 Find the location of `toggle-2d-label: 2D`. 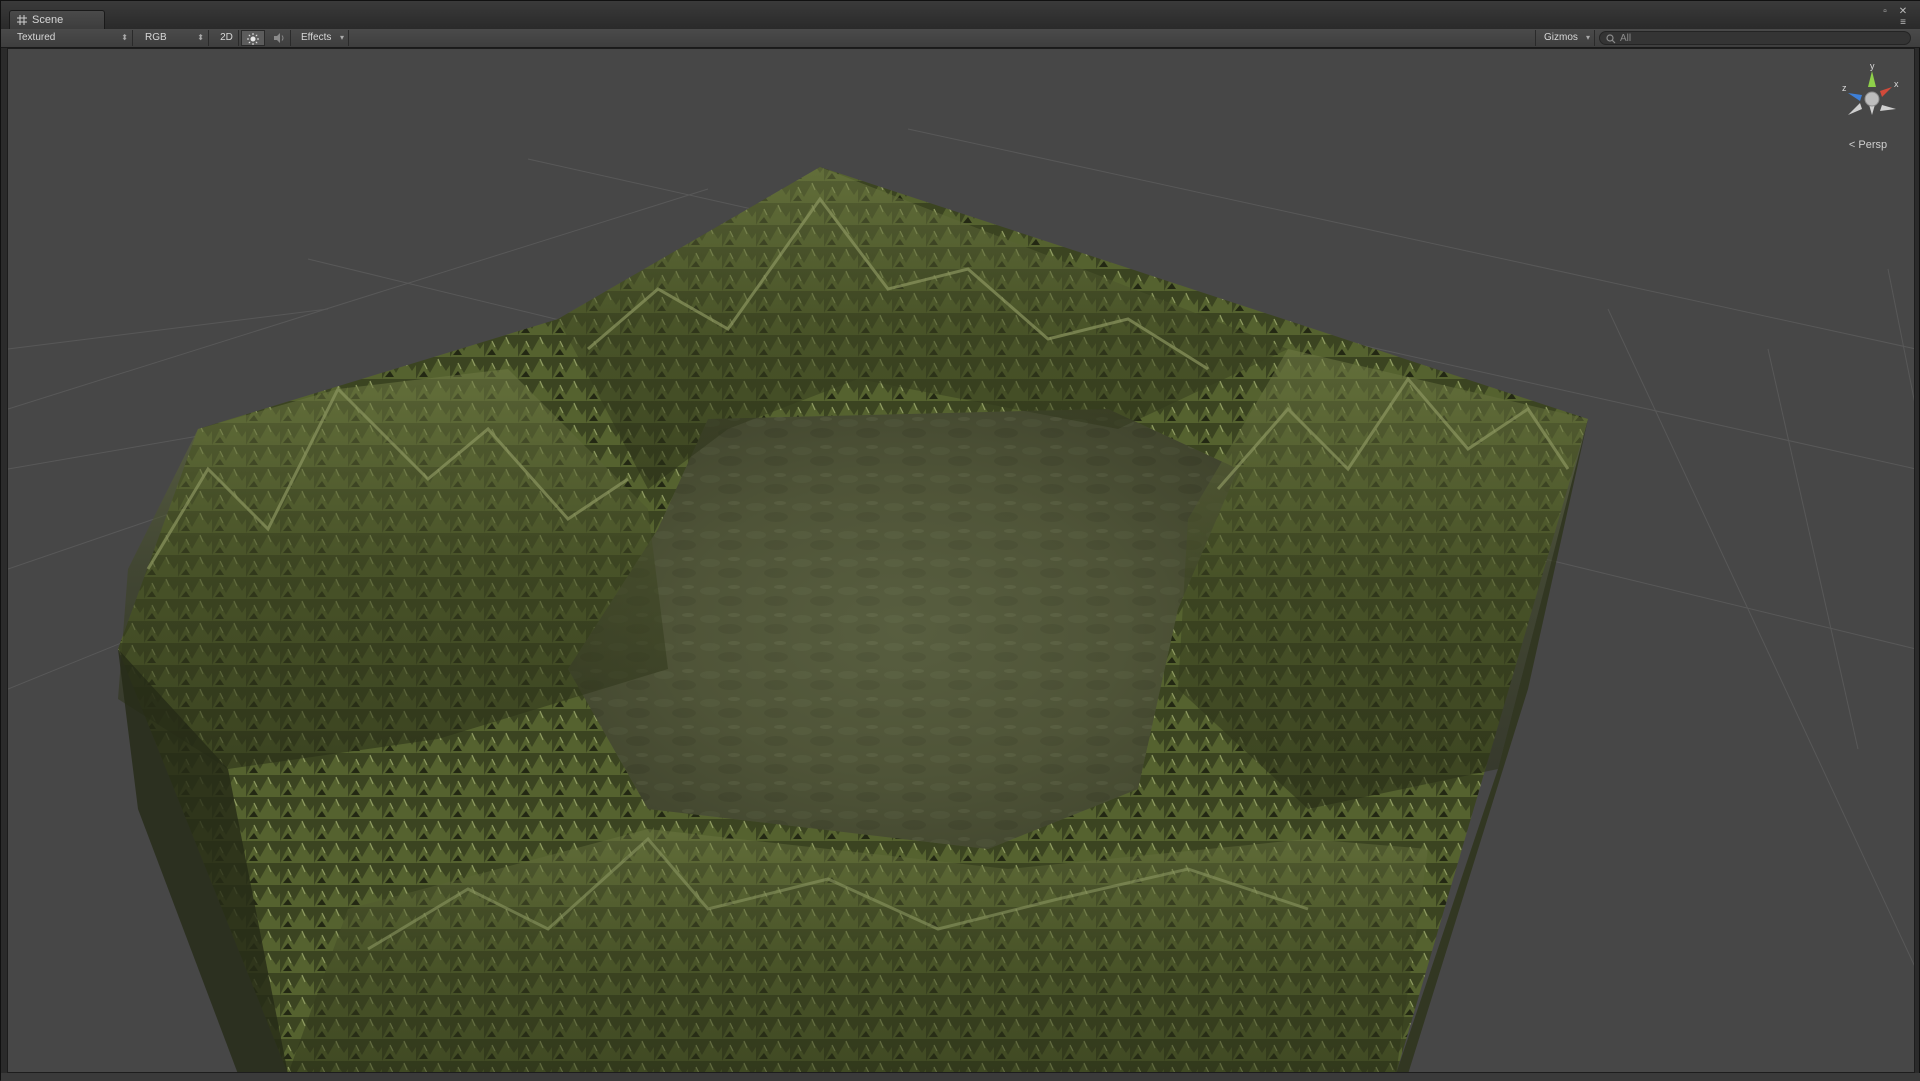

toggle-2d-label: 2D is located at coordinates (226, 37).